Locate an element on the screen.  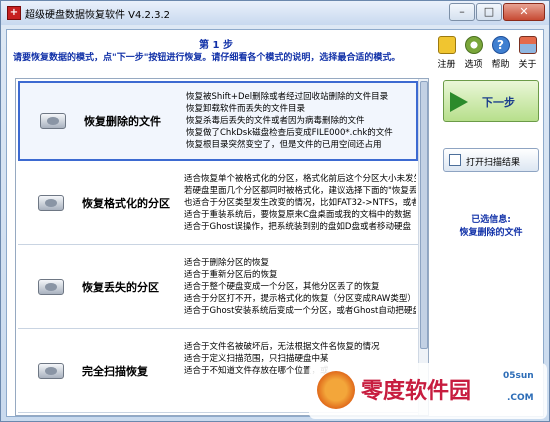
mode-description-line: 适合于删除分区的恢复 is located at coordinates (227, 263).